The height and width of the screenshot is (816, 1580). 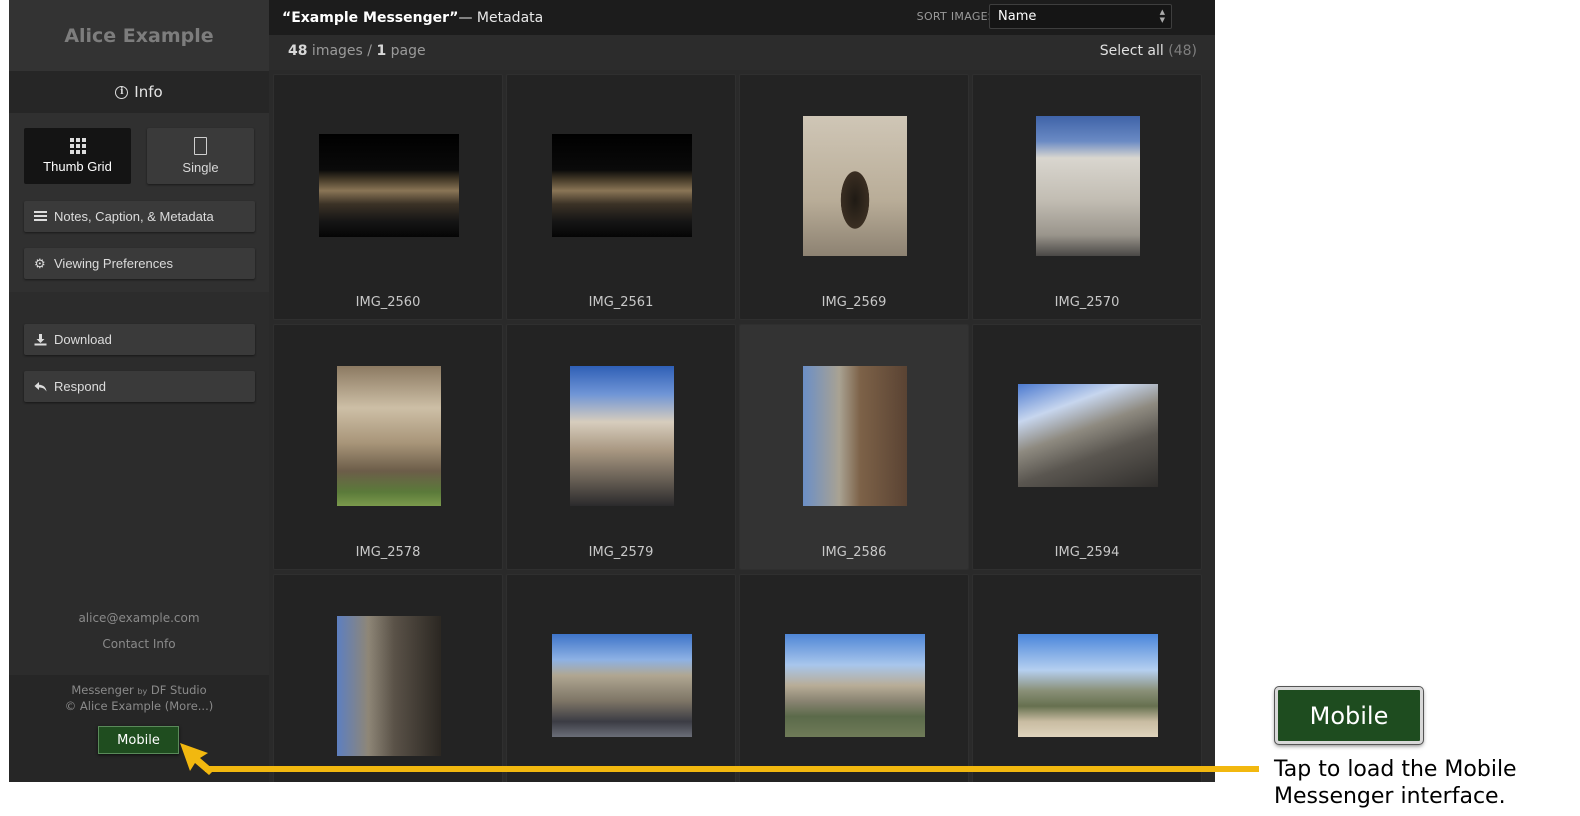 I want to click on thumb-grid-button: Thumb Grid, so click(x=77, y=156).